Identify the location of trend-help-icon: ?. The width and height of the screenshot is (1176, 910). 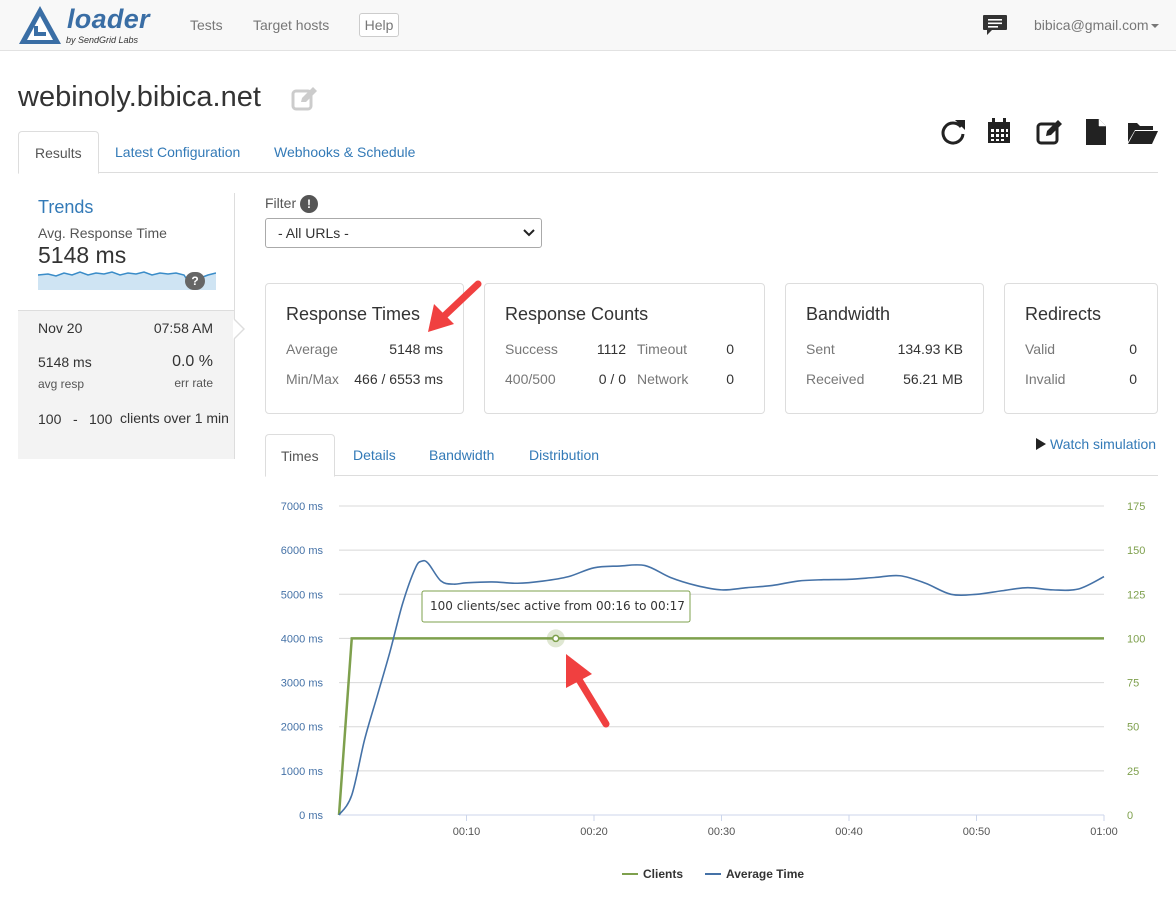
(195, 281).